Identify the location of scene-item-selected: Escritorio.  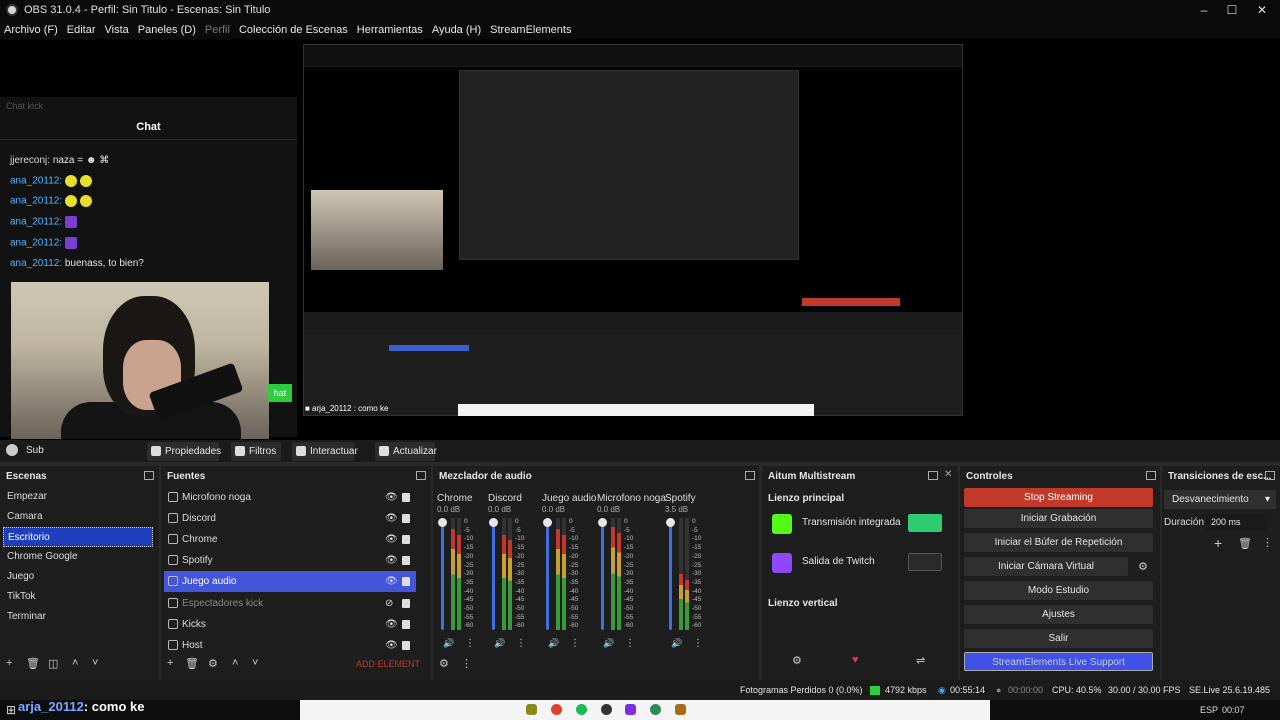
(78, 537).